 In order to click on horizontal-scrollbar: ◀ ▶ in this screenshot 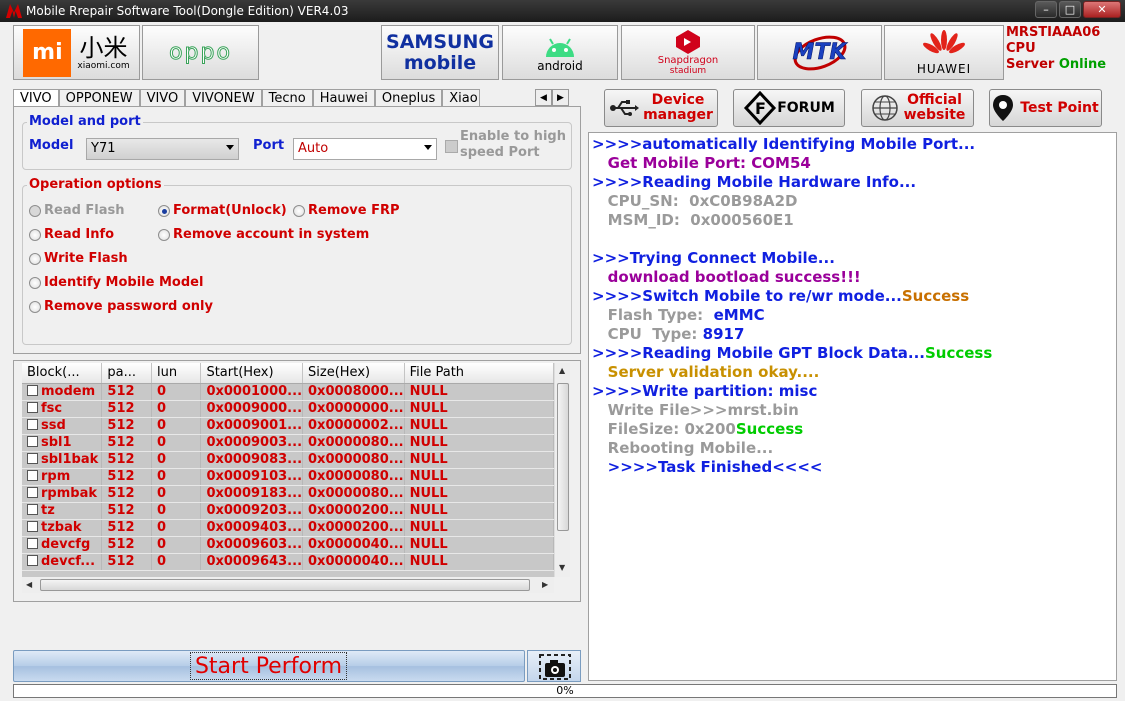, I will do `click(288, 585)`.